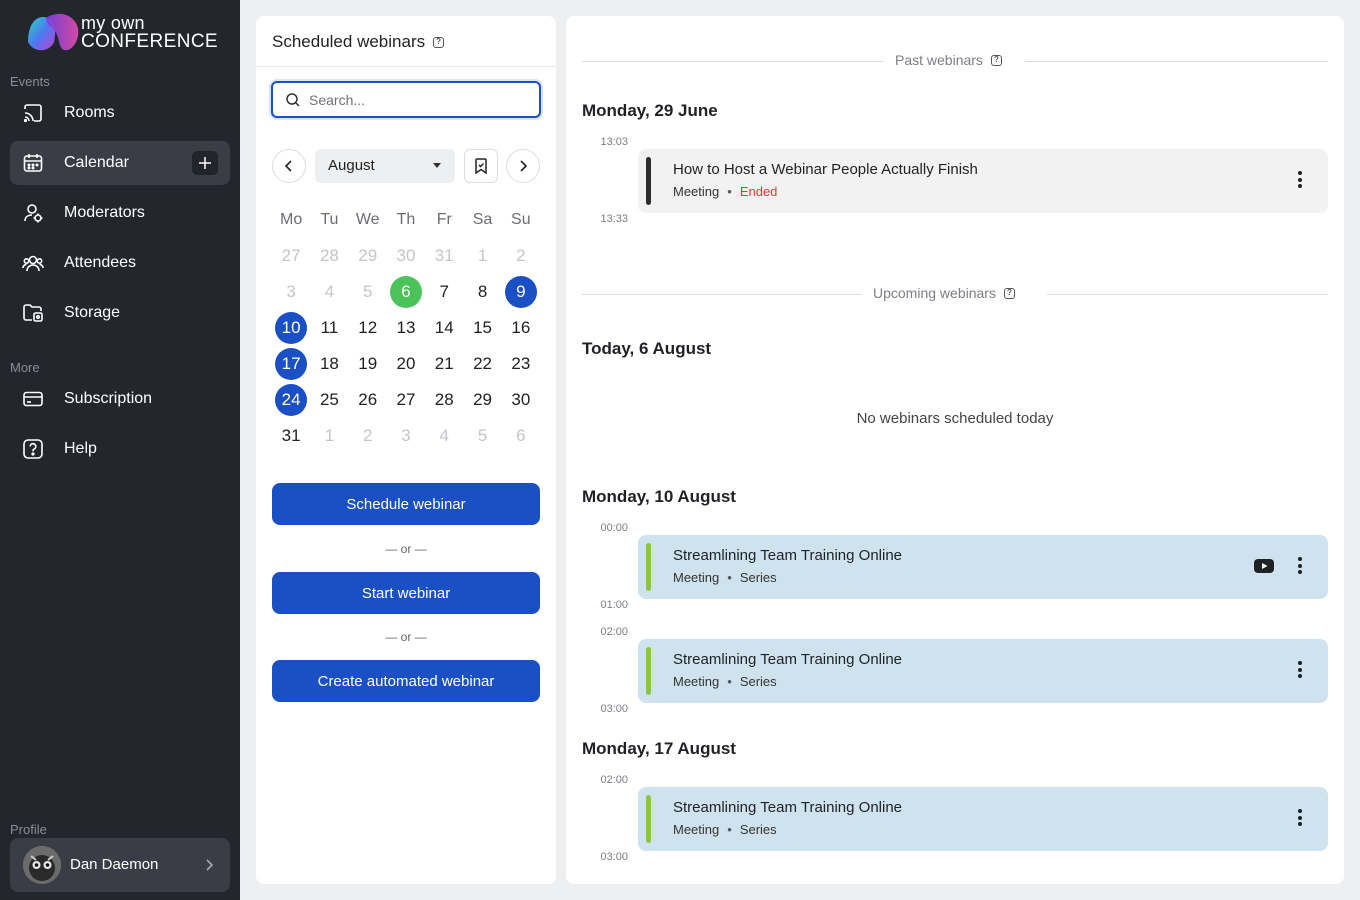 Image resolution: width=1360 pixels, height=900 pixels. Describe the element at coordinates (205, 163) in the screenshot. I see `add-event-button` at that location.